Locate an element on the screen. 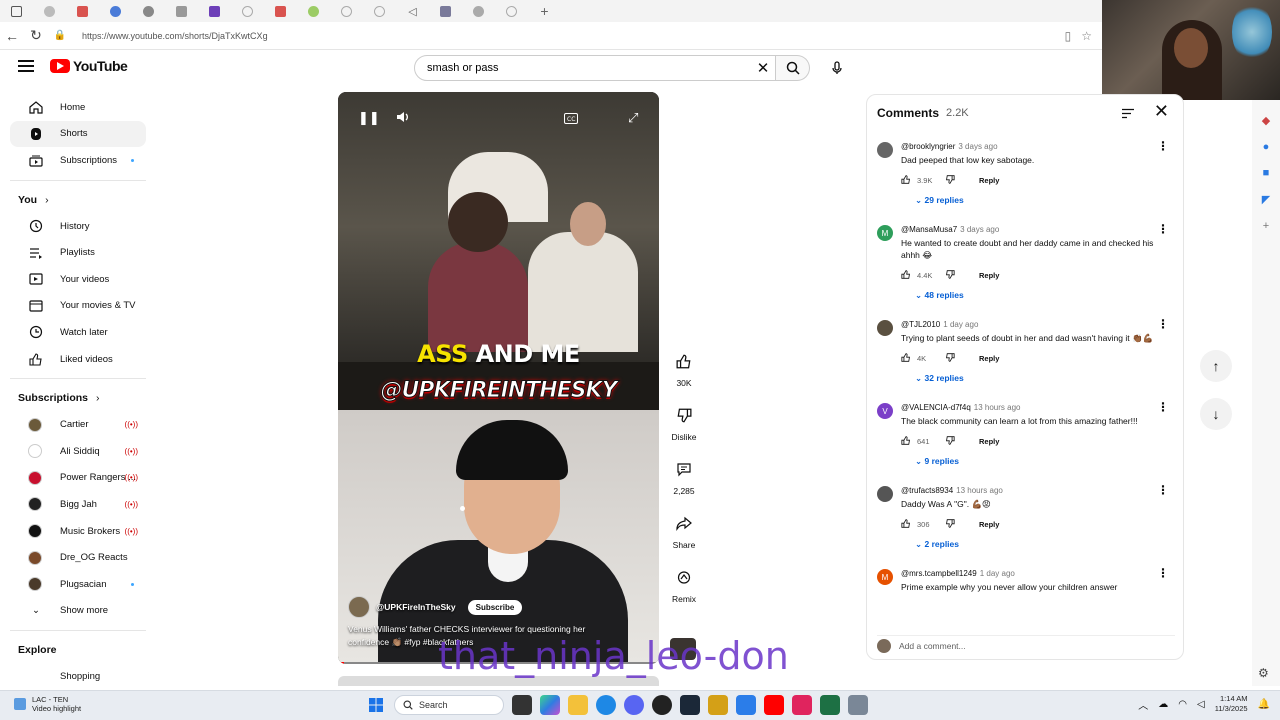  pause-icon: ❚❚ is located at coordinates (369, 118).